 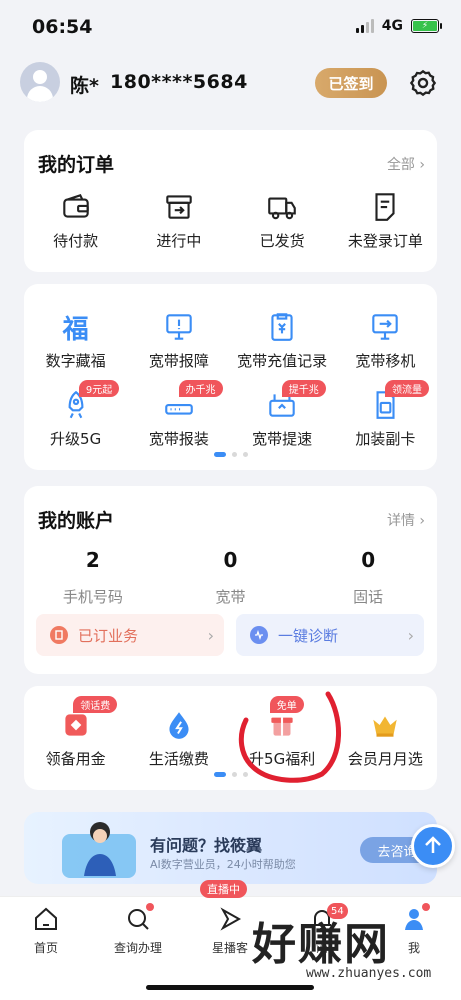 I want to click on service-recharge-records: 宽带充值记录, so click(x=282, y=340).